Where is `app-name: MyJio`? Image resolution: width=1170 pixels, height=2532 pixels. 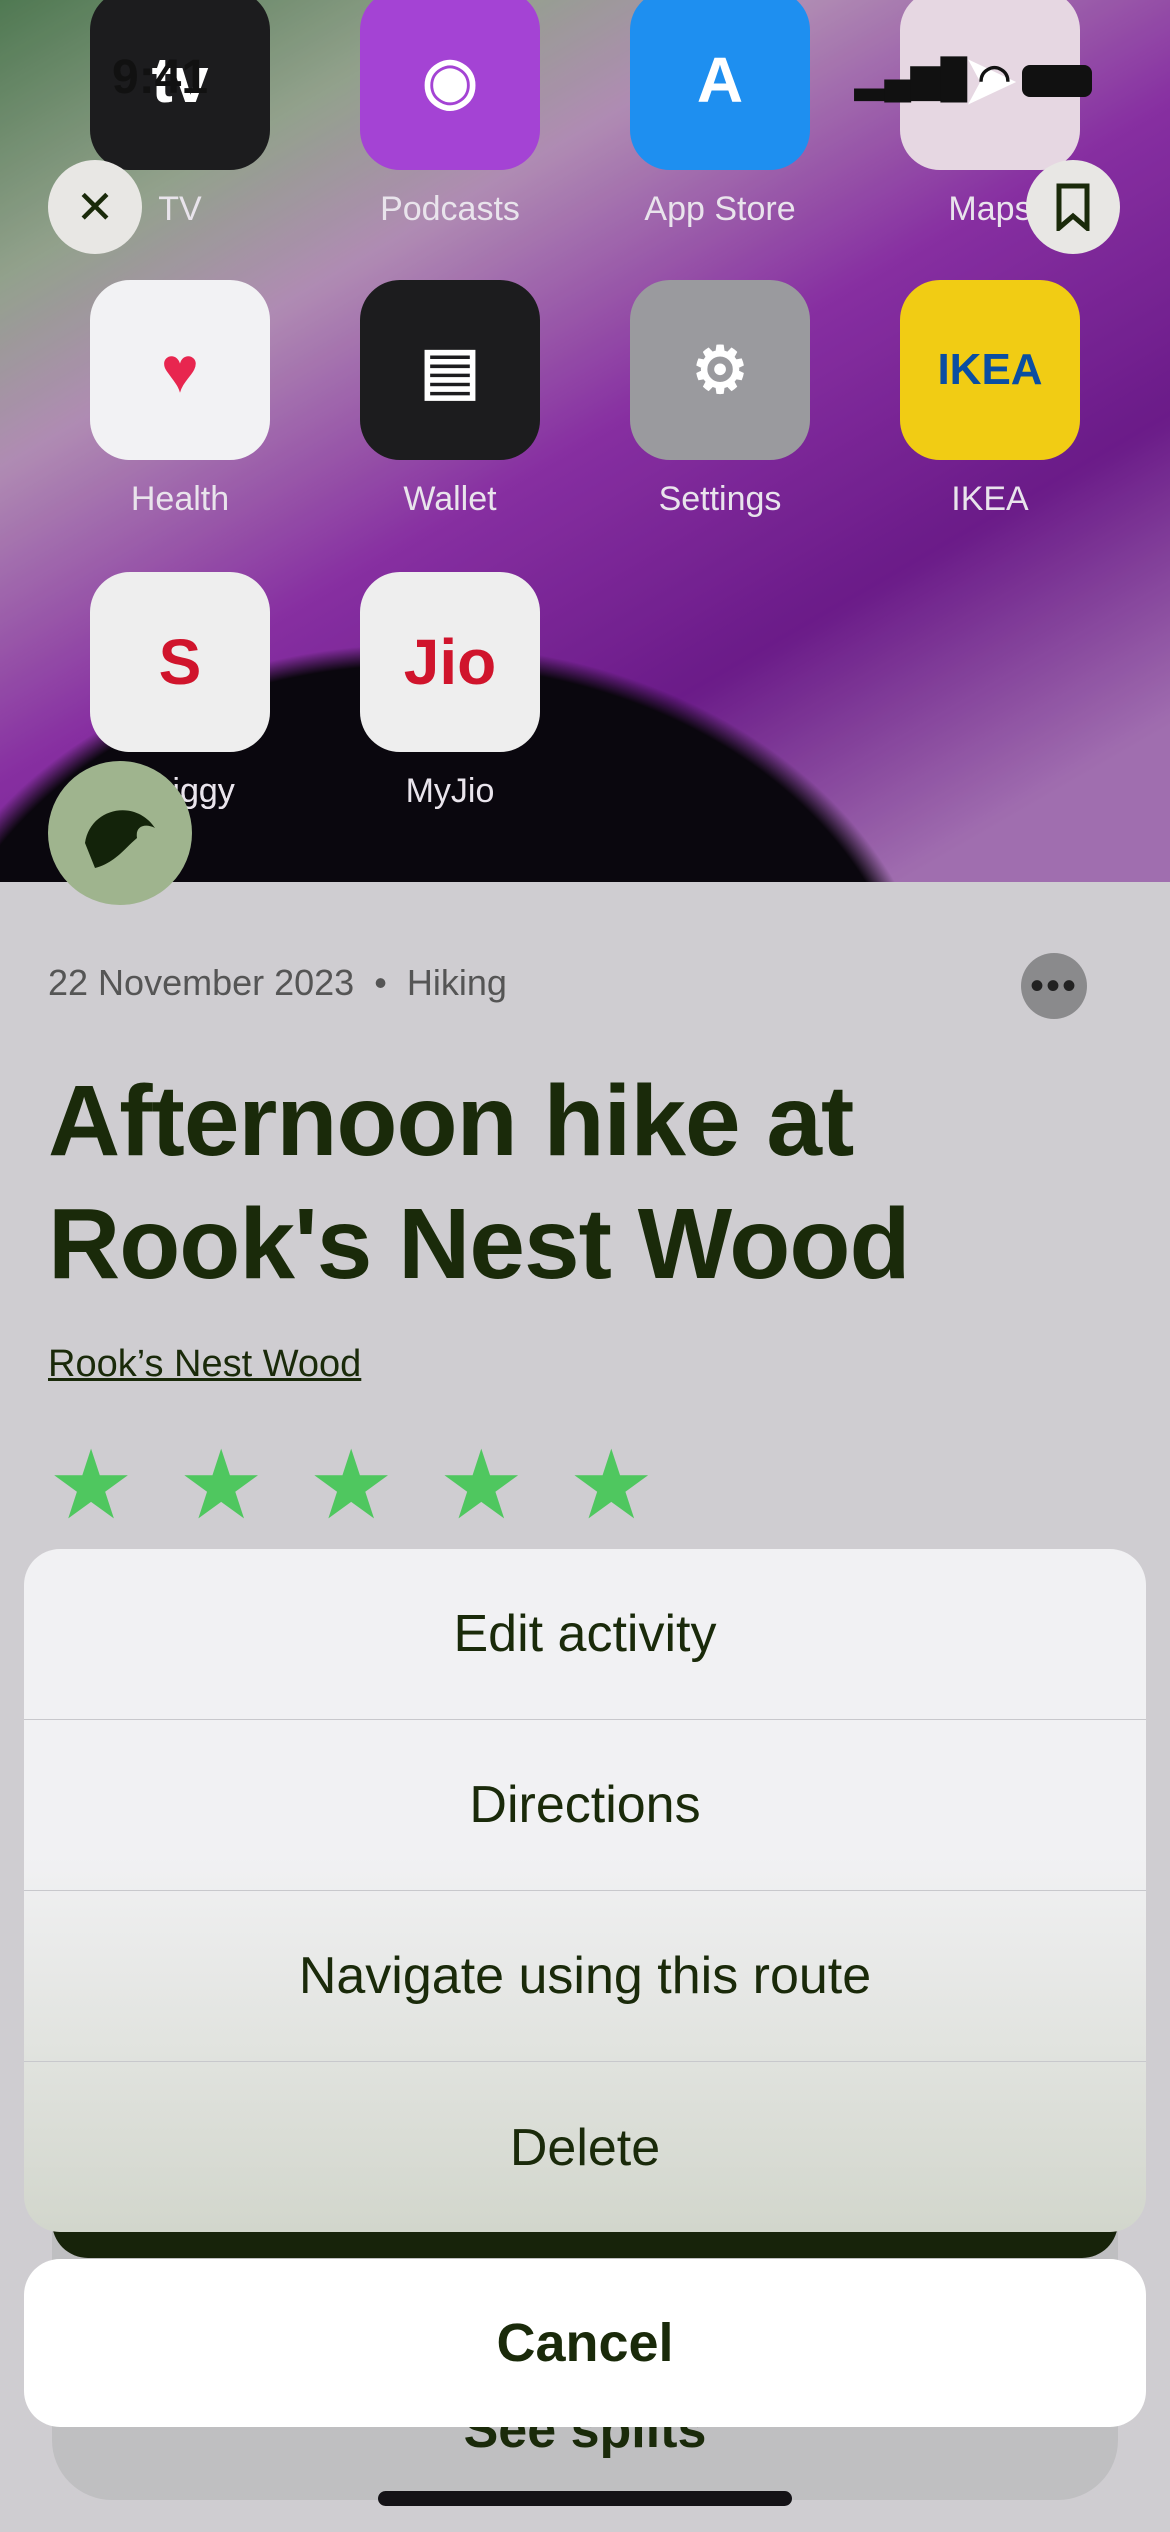 app-name: MyJio is located at coordinates (450, 791).